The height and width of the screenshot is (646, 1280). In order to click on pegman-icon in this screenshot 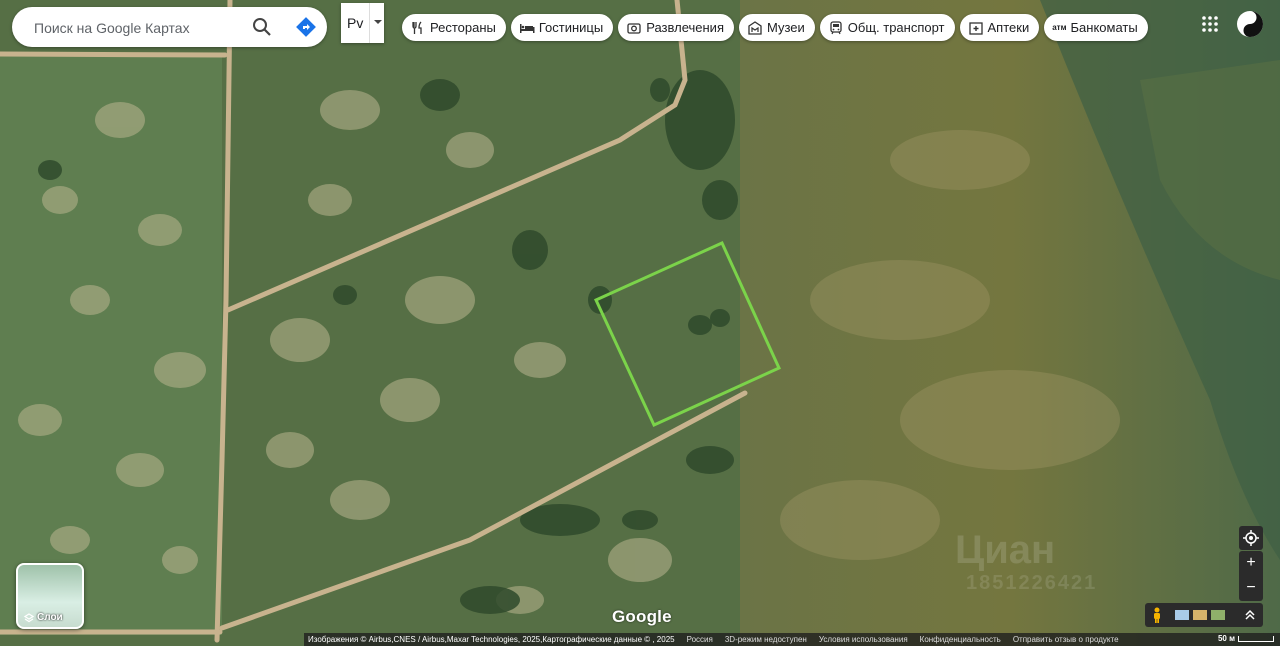, I will do `click(1157, 615)`.